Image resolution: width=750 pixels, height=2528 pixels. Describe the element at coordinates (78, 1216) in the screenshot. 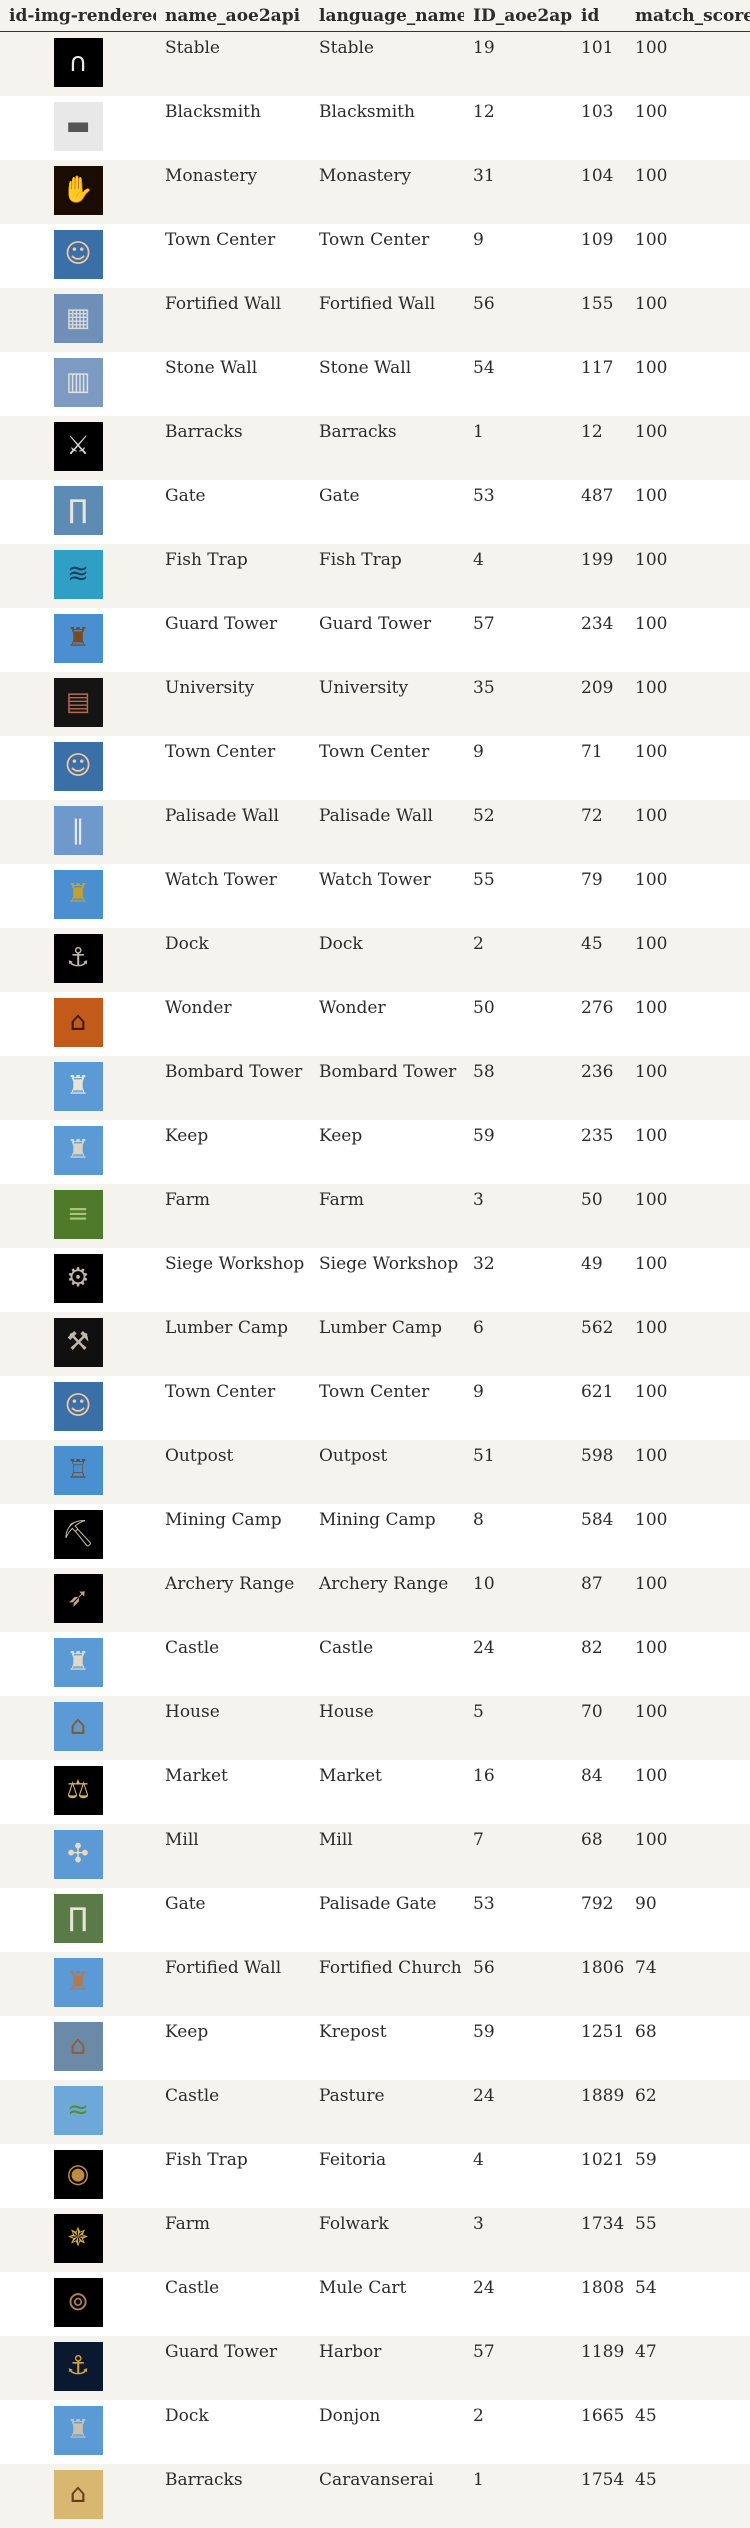

I see `cell-image: ≡` at that location.